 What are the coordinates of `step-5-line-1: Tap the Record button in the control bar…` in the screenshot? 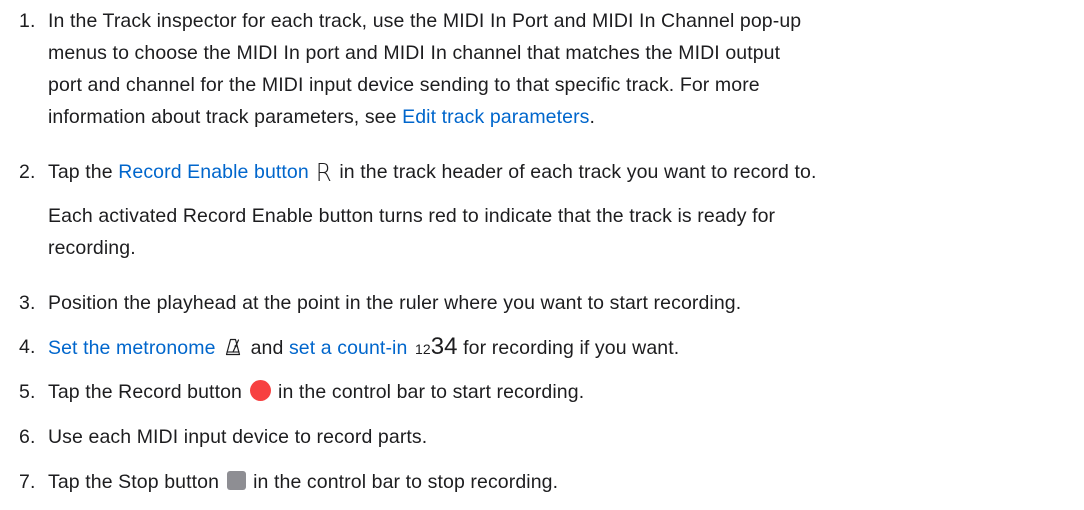 It's located at (566, 392).